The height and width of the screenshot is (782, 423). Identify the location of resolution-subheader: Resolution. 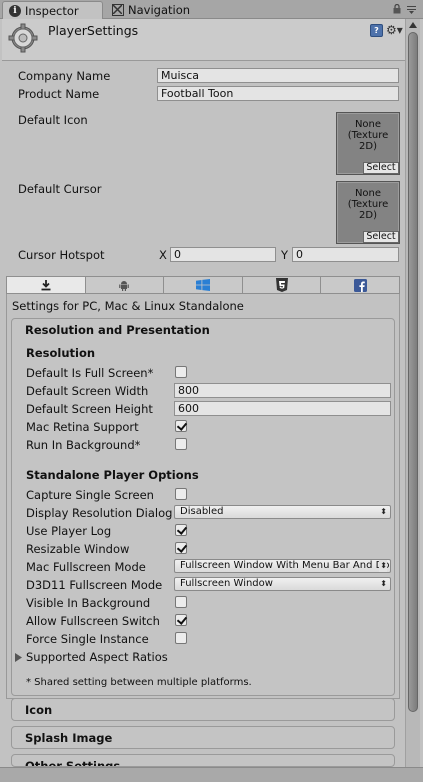
(61, 353).